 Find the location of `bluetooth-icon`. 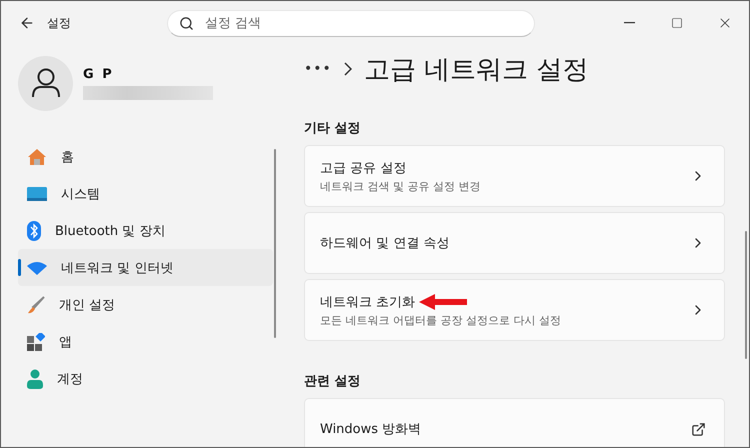

bluetooth-icon is located at coordinates (34, 230).